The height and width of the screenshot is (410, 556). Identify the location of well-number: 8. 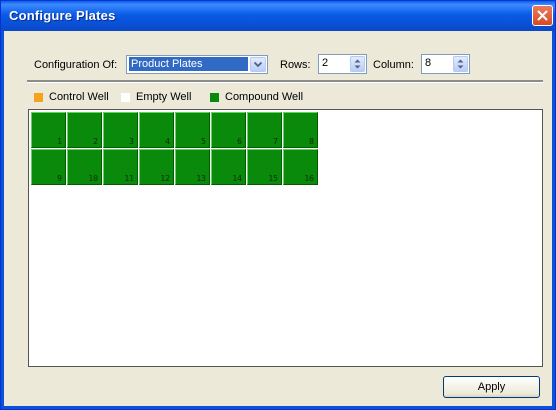
(311, 141).